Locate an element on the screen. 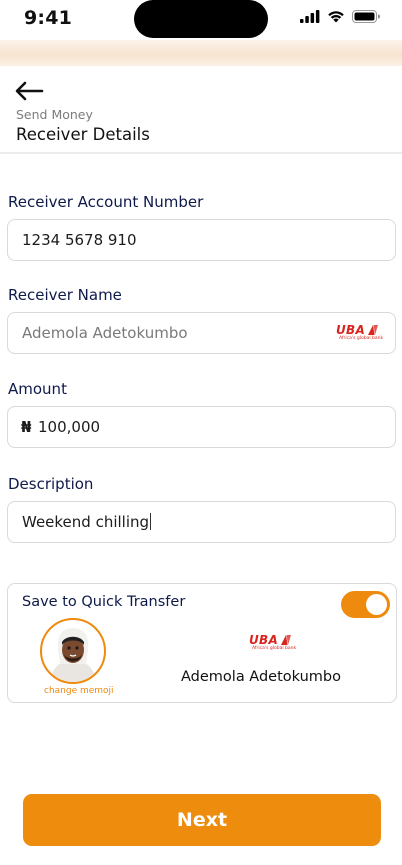 Image resolution: width=402 pixels, height=865 pixels. cellular-signal-icon is located at coordinates (310, 16).